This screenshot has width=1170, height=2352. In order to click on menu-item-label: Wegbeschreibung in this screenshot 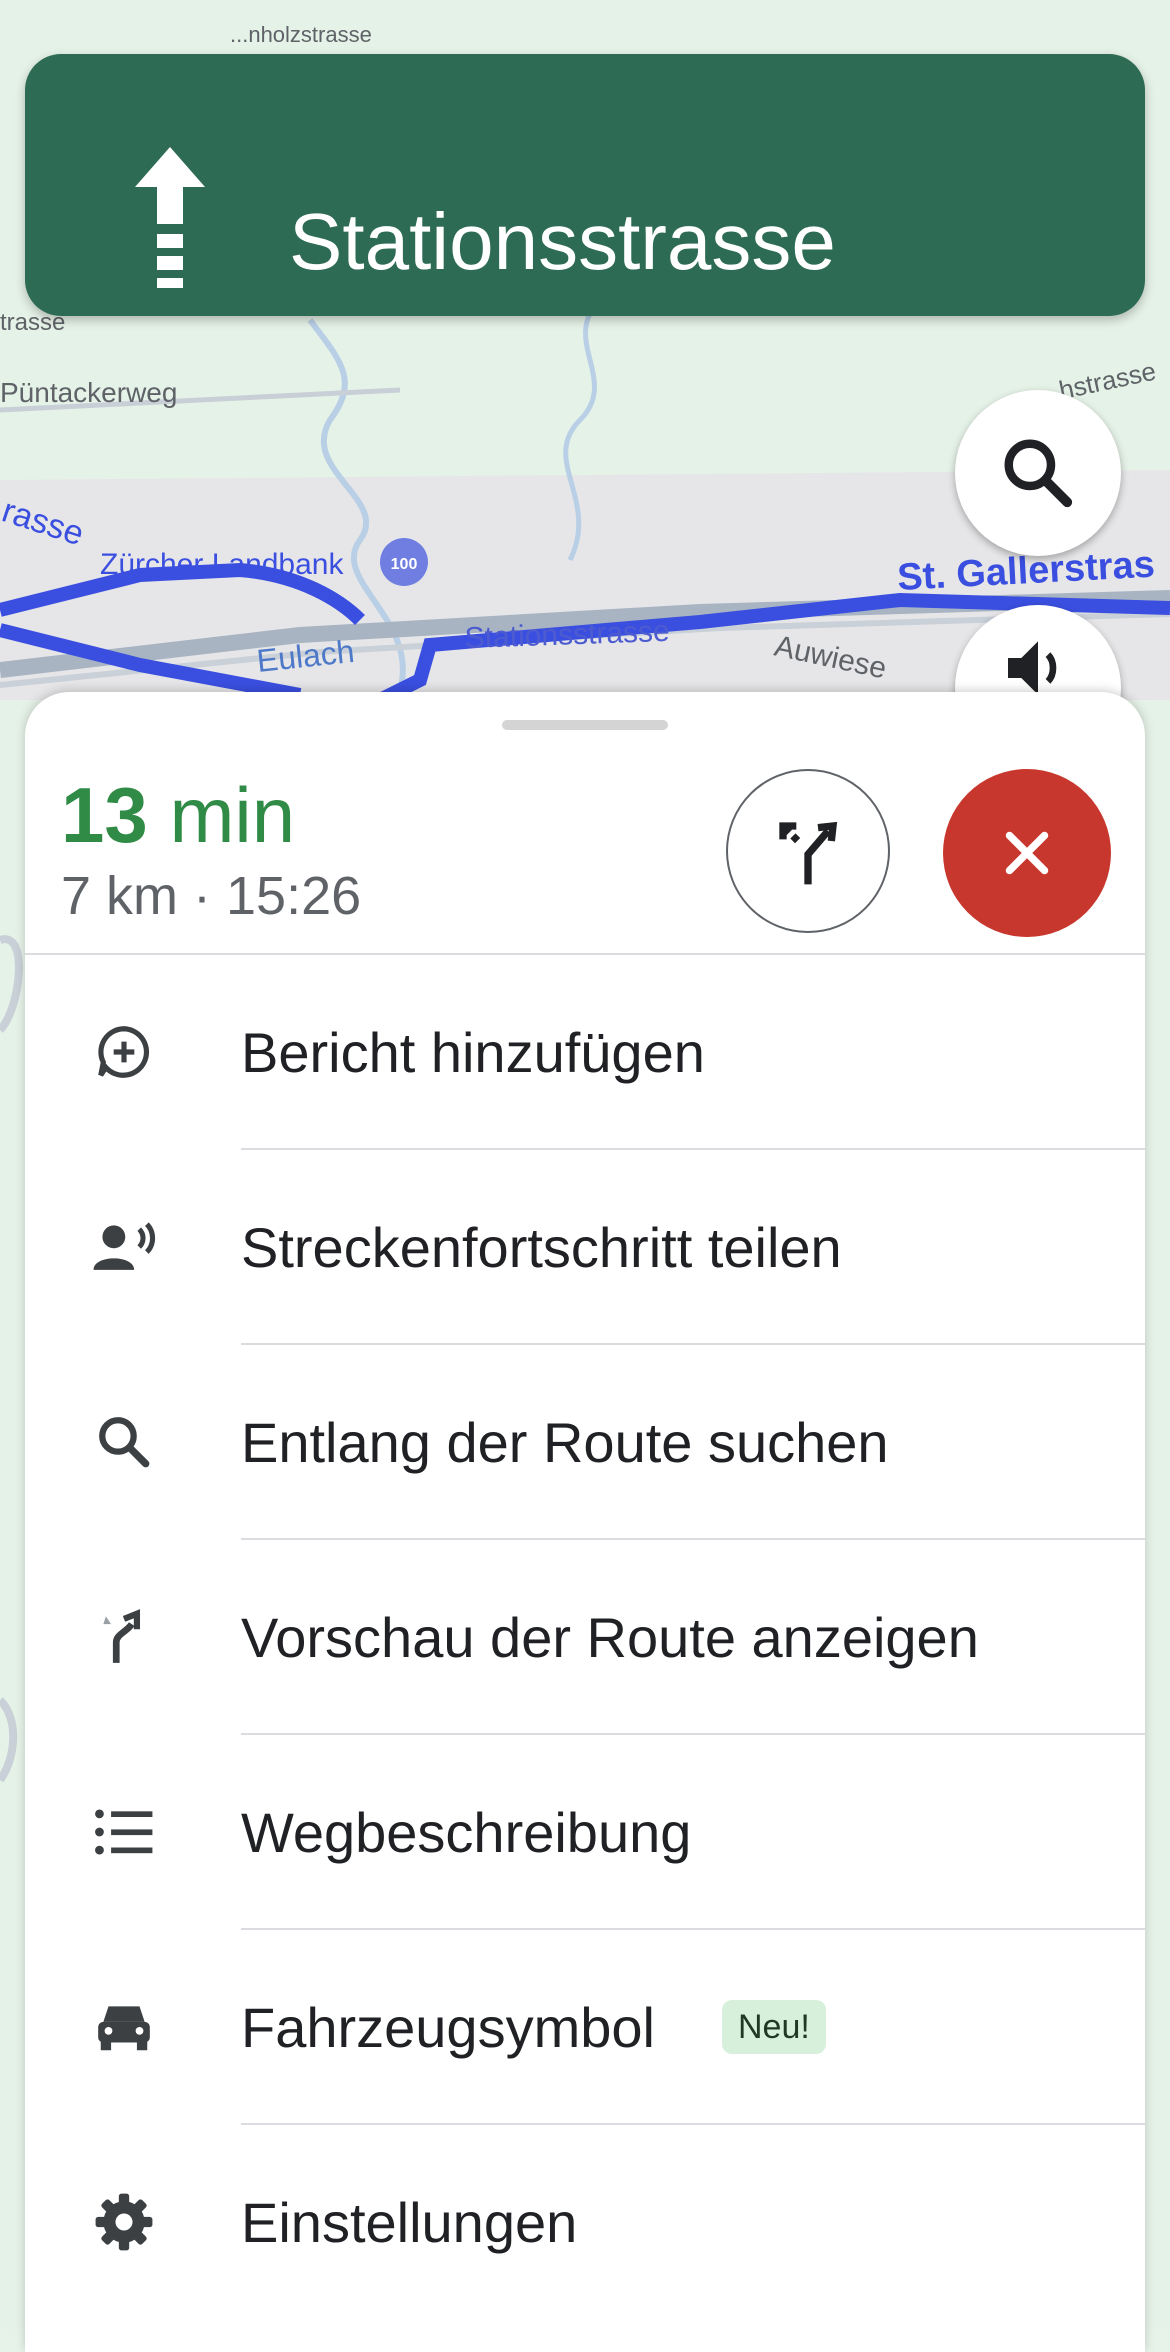, I will do `click(466, 1832)`.